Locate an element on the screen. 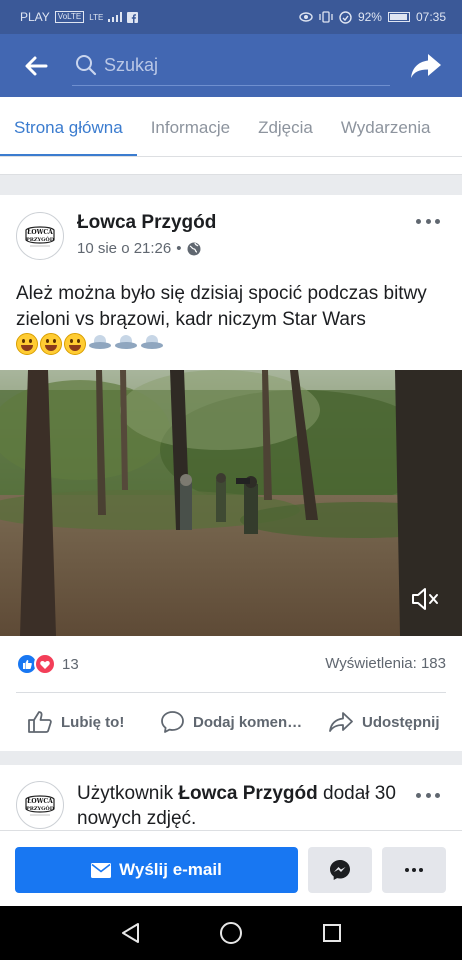 This screenshot has height=960, width=462. share-icon is located at coordinates (341, 722).